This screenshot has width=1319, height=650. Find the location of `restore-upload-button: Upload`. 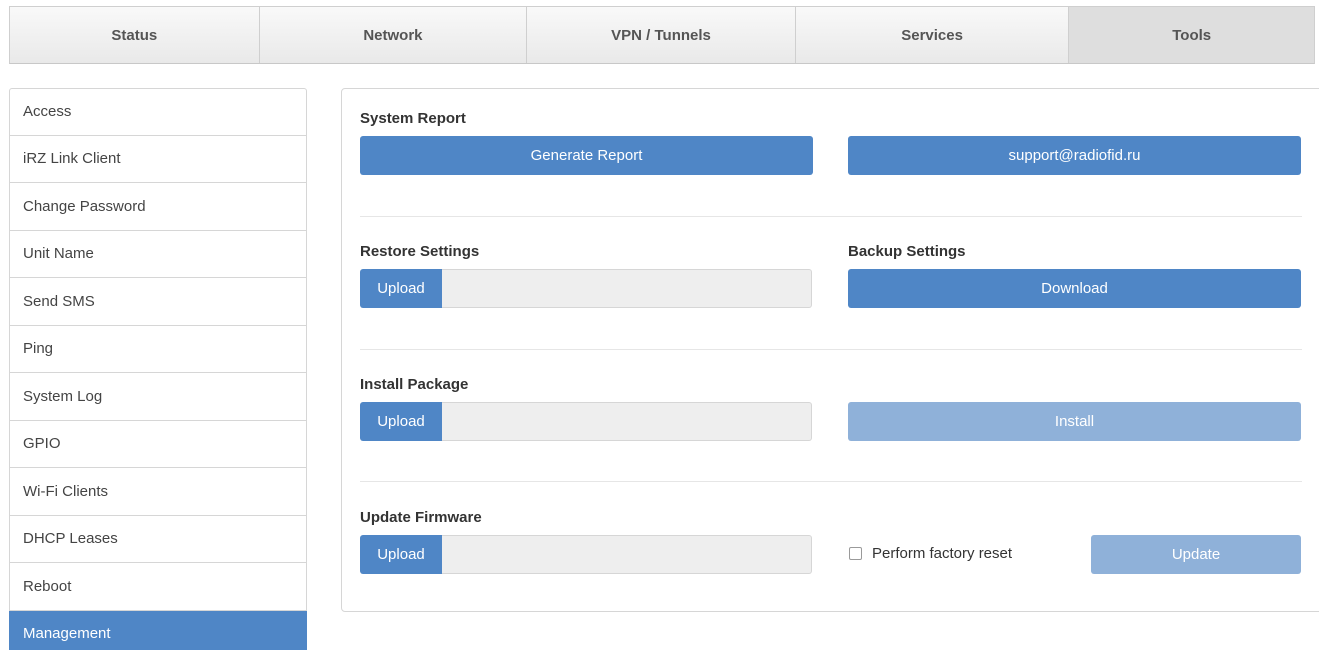

restore-upload-button: Upload is located at coordinates (401, 288).